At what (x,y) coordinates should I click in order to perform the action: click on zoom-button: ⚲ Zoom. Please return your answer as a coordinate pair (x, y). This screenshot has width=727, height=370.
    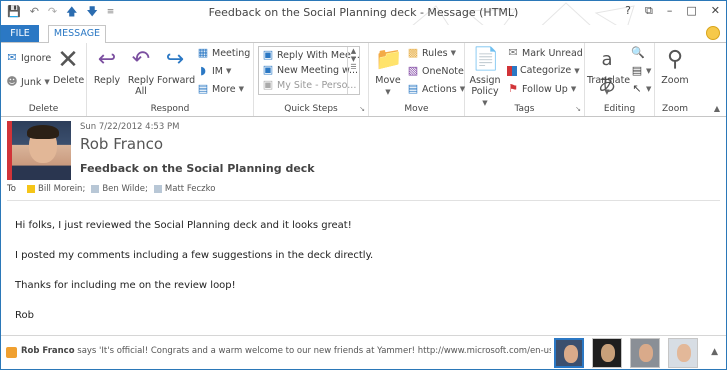
    Looking at the image, I should click on (675, 66).